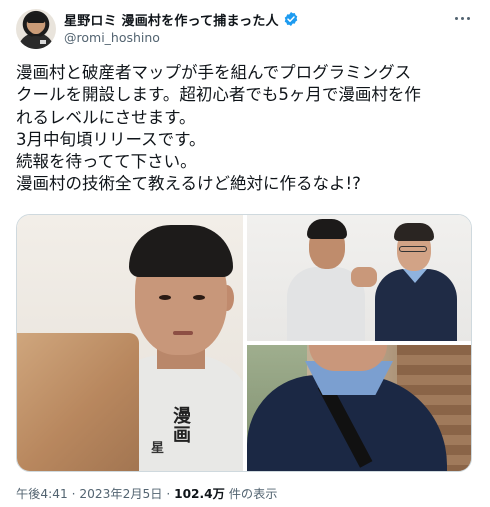 Image resolution: width=490 pixels, height=507 pixels. What do you see at coordinates (171, 19) in the screenshot?
I see `display-name: 星野ロミ 漫画村を作って捕まった人` at bounding box center [171, 19].